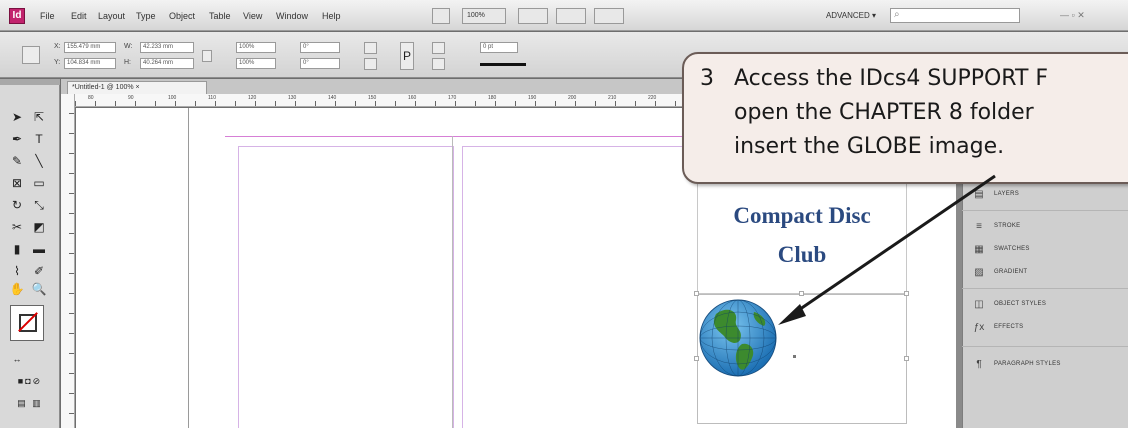 This screenshot has height=428, width=1128. I want to click on zoom-tool-icon: 🔍, so click(39, 289).